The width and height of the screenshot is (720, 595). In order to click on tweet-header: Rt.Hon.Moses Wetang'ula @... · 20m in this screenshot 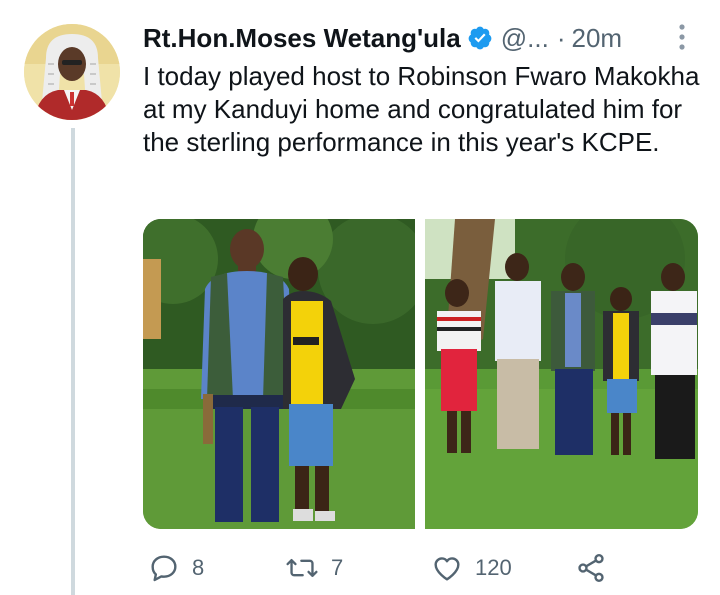, I will do `click(382, 38)`.